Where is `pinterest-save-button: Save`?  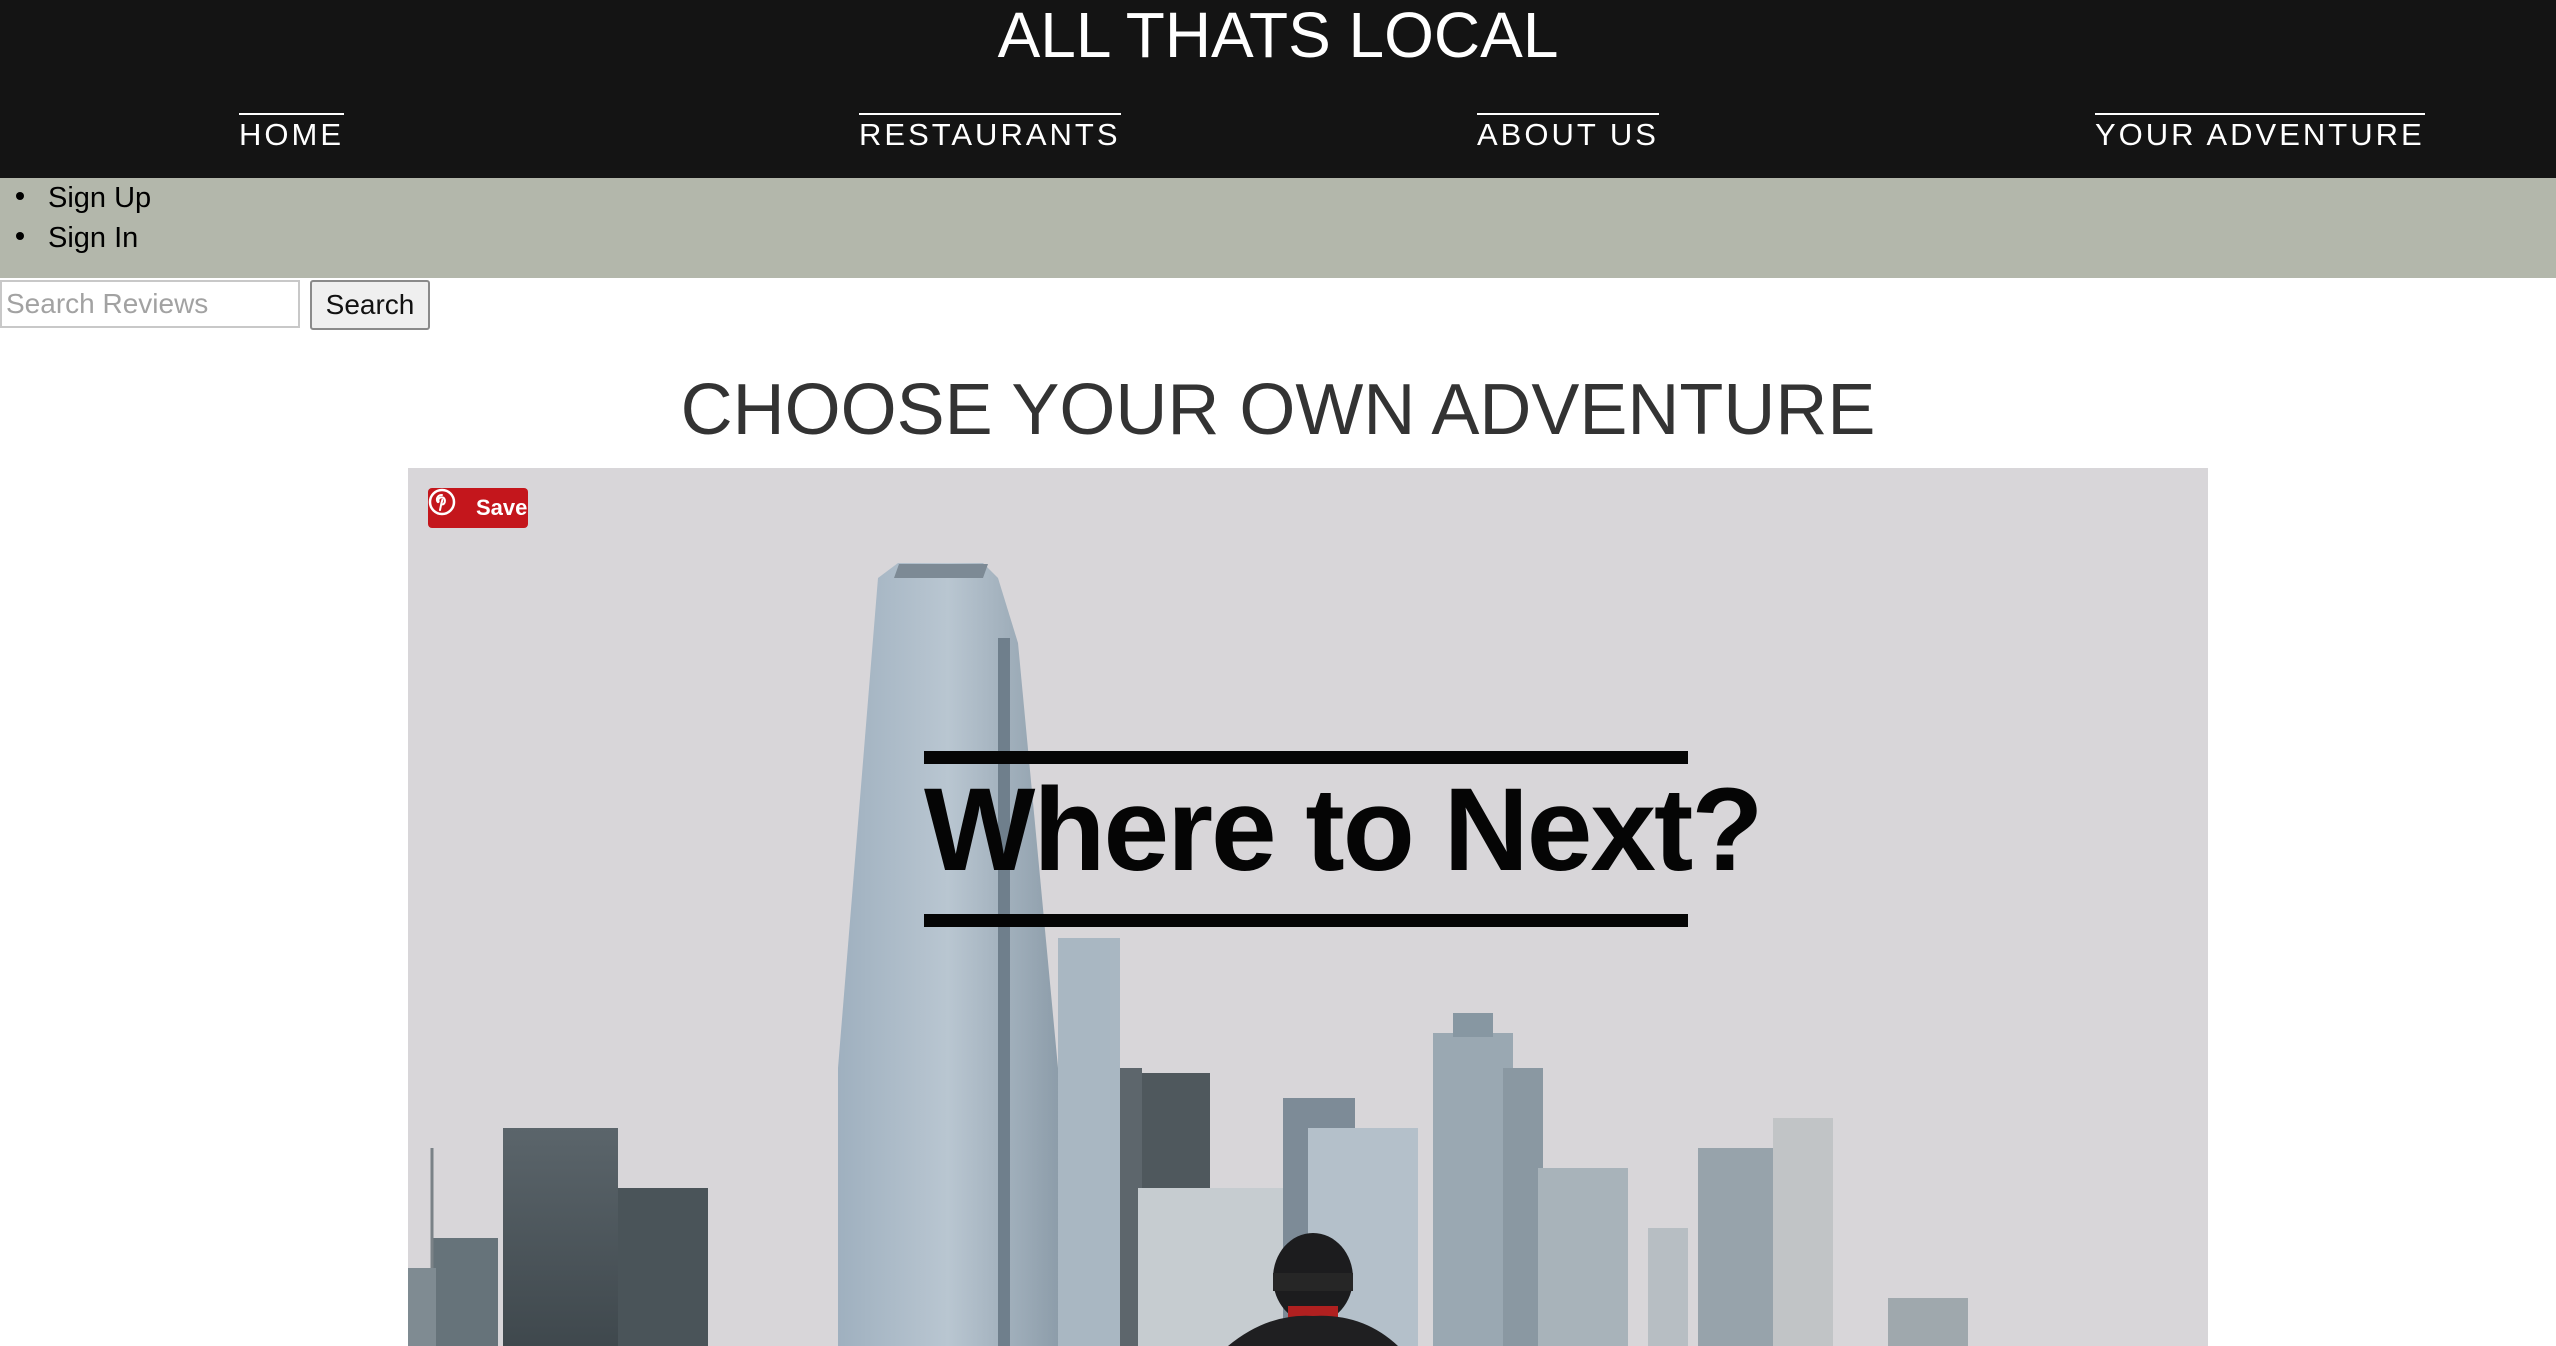
pinterest-save-button: Save is located at coordinates (478, 508).